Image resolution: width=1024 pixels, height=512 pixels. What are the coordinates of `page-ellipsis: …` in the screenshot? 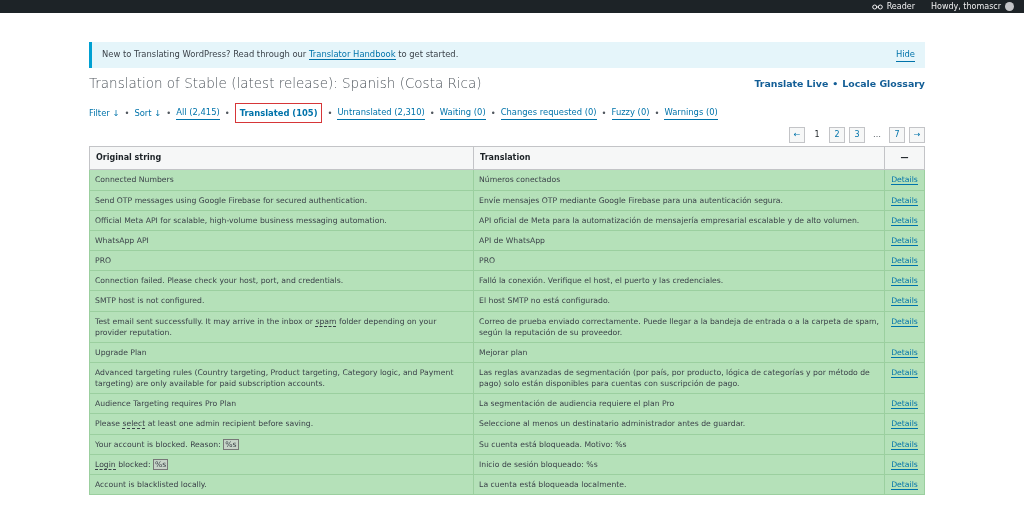 It's located at (877, 135).